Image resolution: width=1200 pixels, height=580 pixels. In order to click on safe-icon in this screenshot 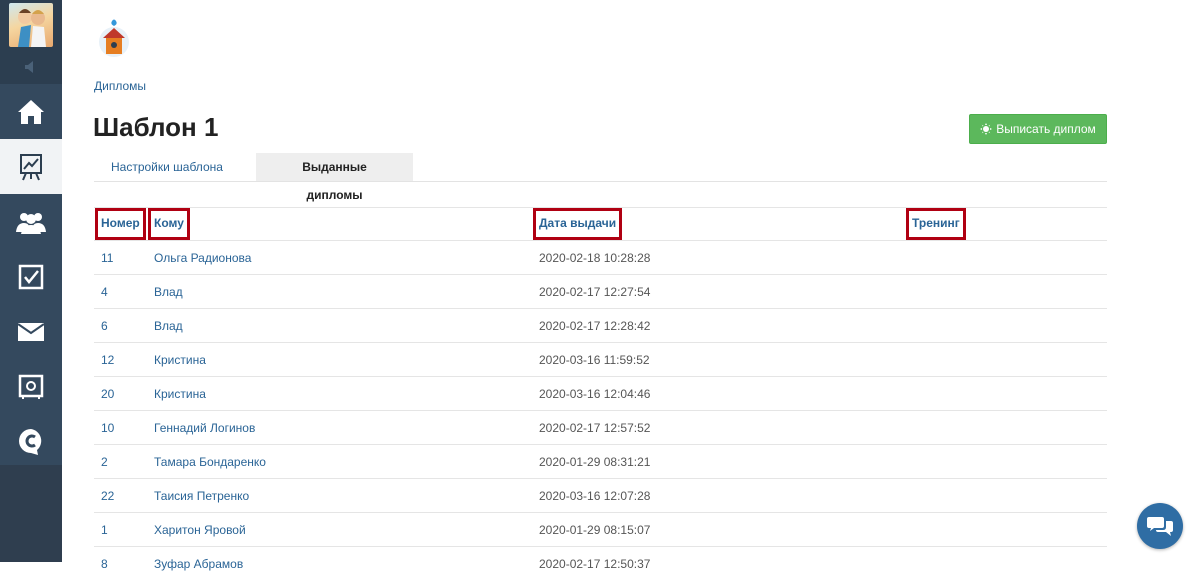, I will do `click(31, 387)`.